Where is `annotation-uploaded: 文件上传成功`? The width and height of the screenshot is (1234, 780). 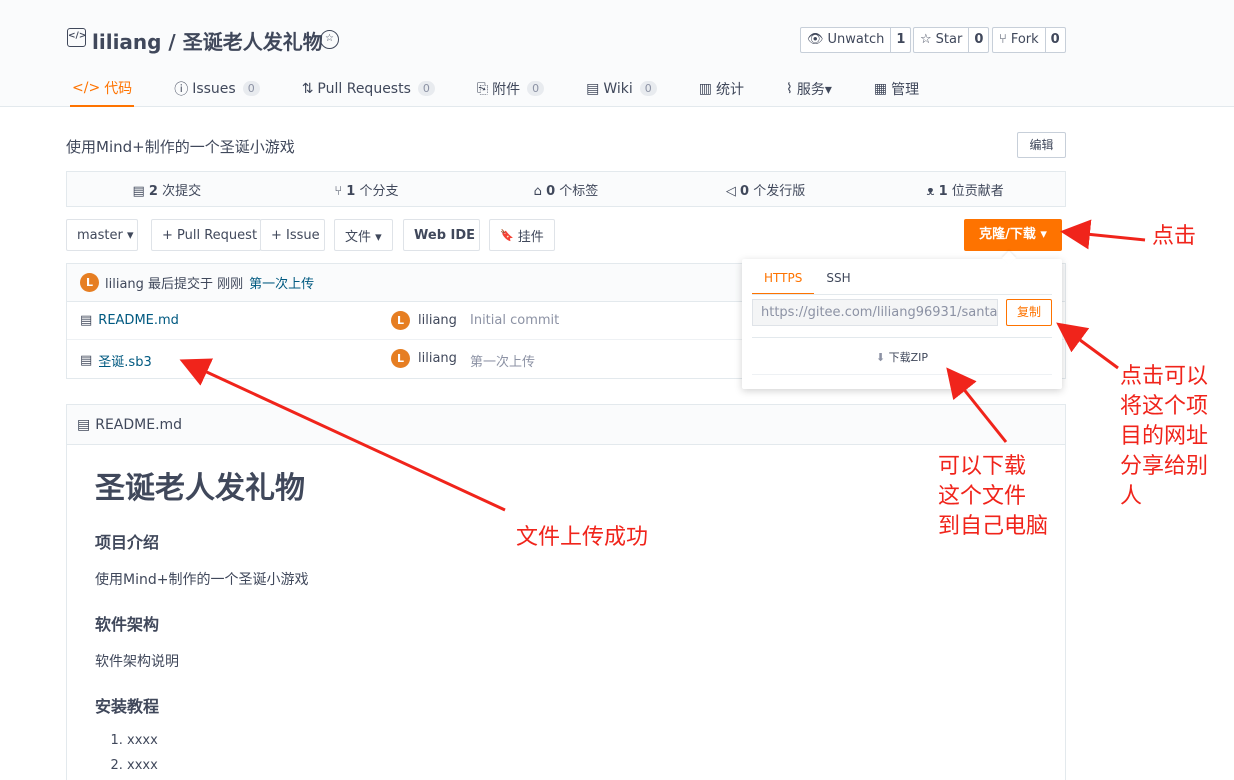 annotation-uploaded: 文件上传成功 is located at coordinates (582, 537).